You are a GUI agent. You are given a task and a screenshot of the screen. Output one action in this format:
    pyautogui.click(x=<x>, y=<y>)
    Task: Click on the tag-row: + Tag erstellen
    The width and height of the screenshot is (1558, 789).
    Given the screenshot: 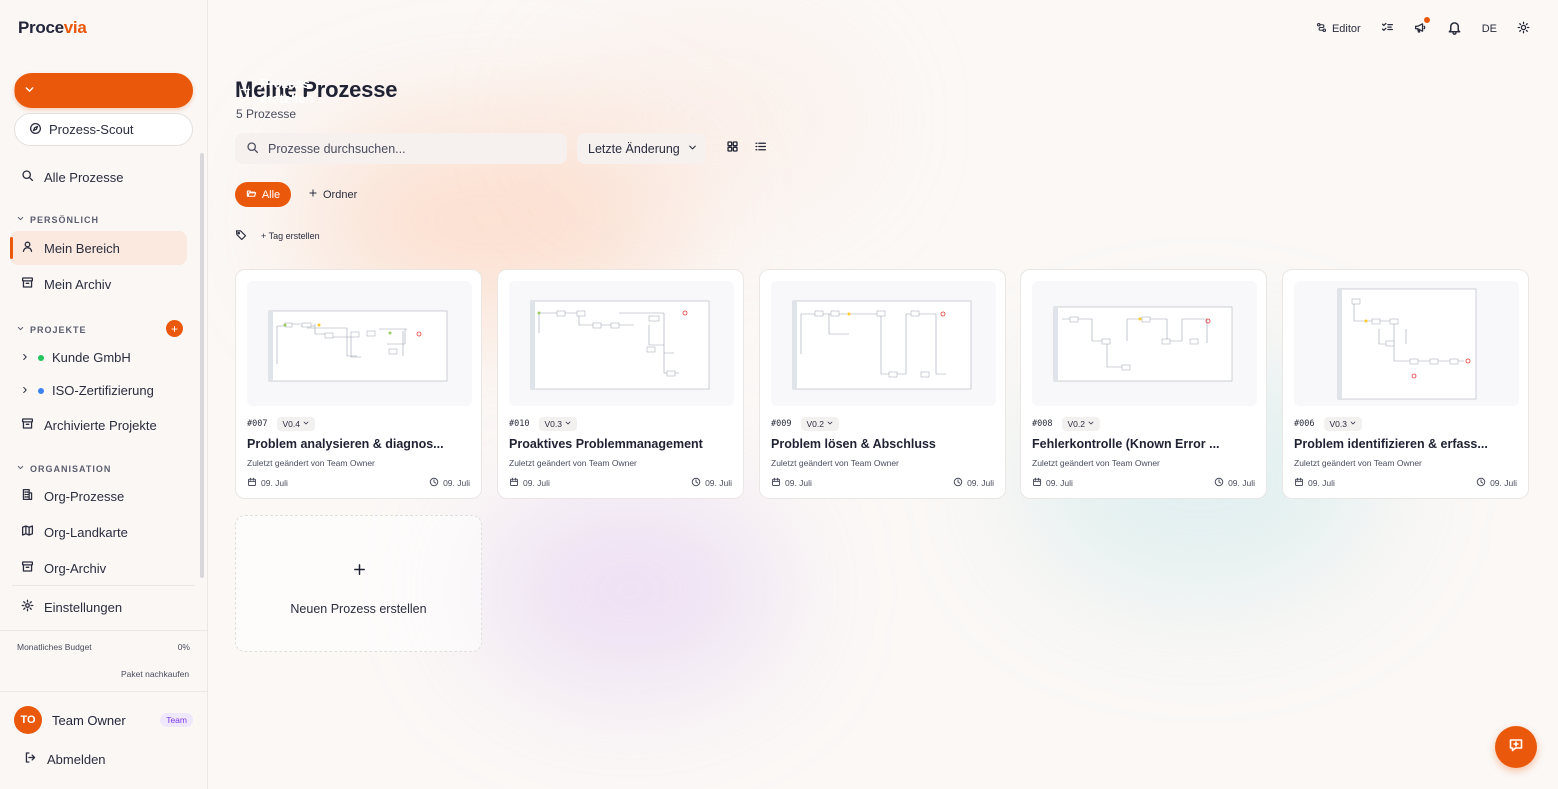 What is the action you would take?
    pyautogui.click(x=277, y=236)
    